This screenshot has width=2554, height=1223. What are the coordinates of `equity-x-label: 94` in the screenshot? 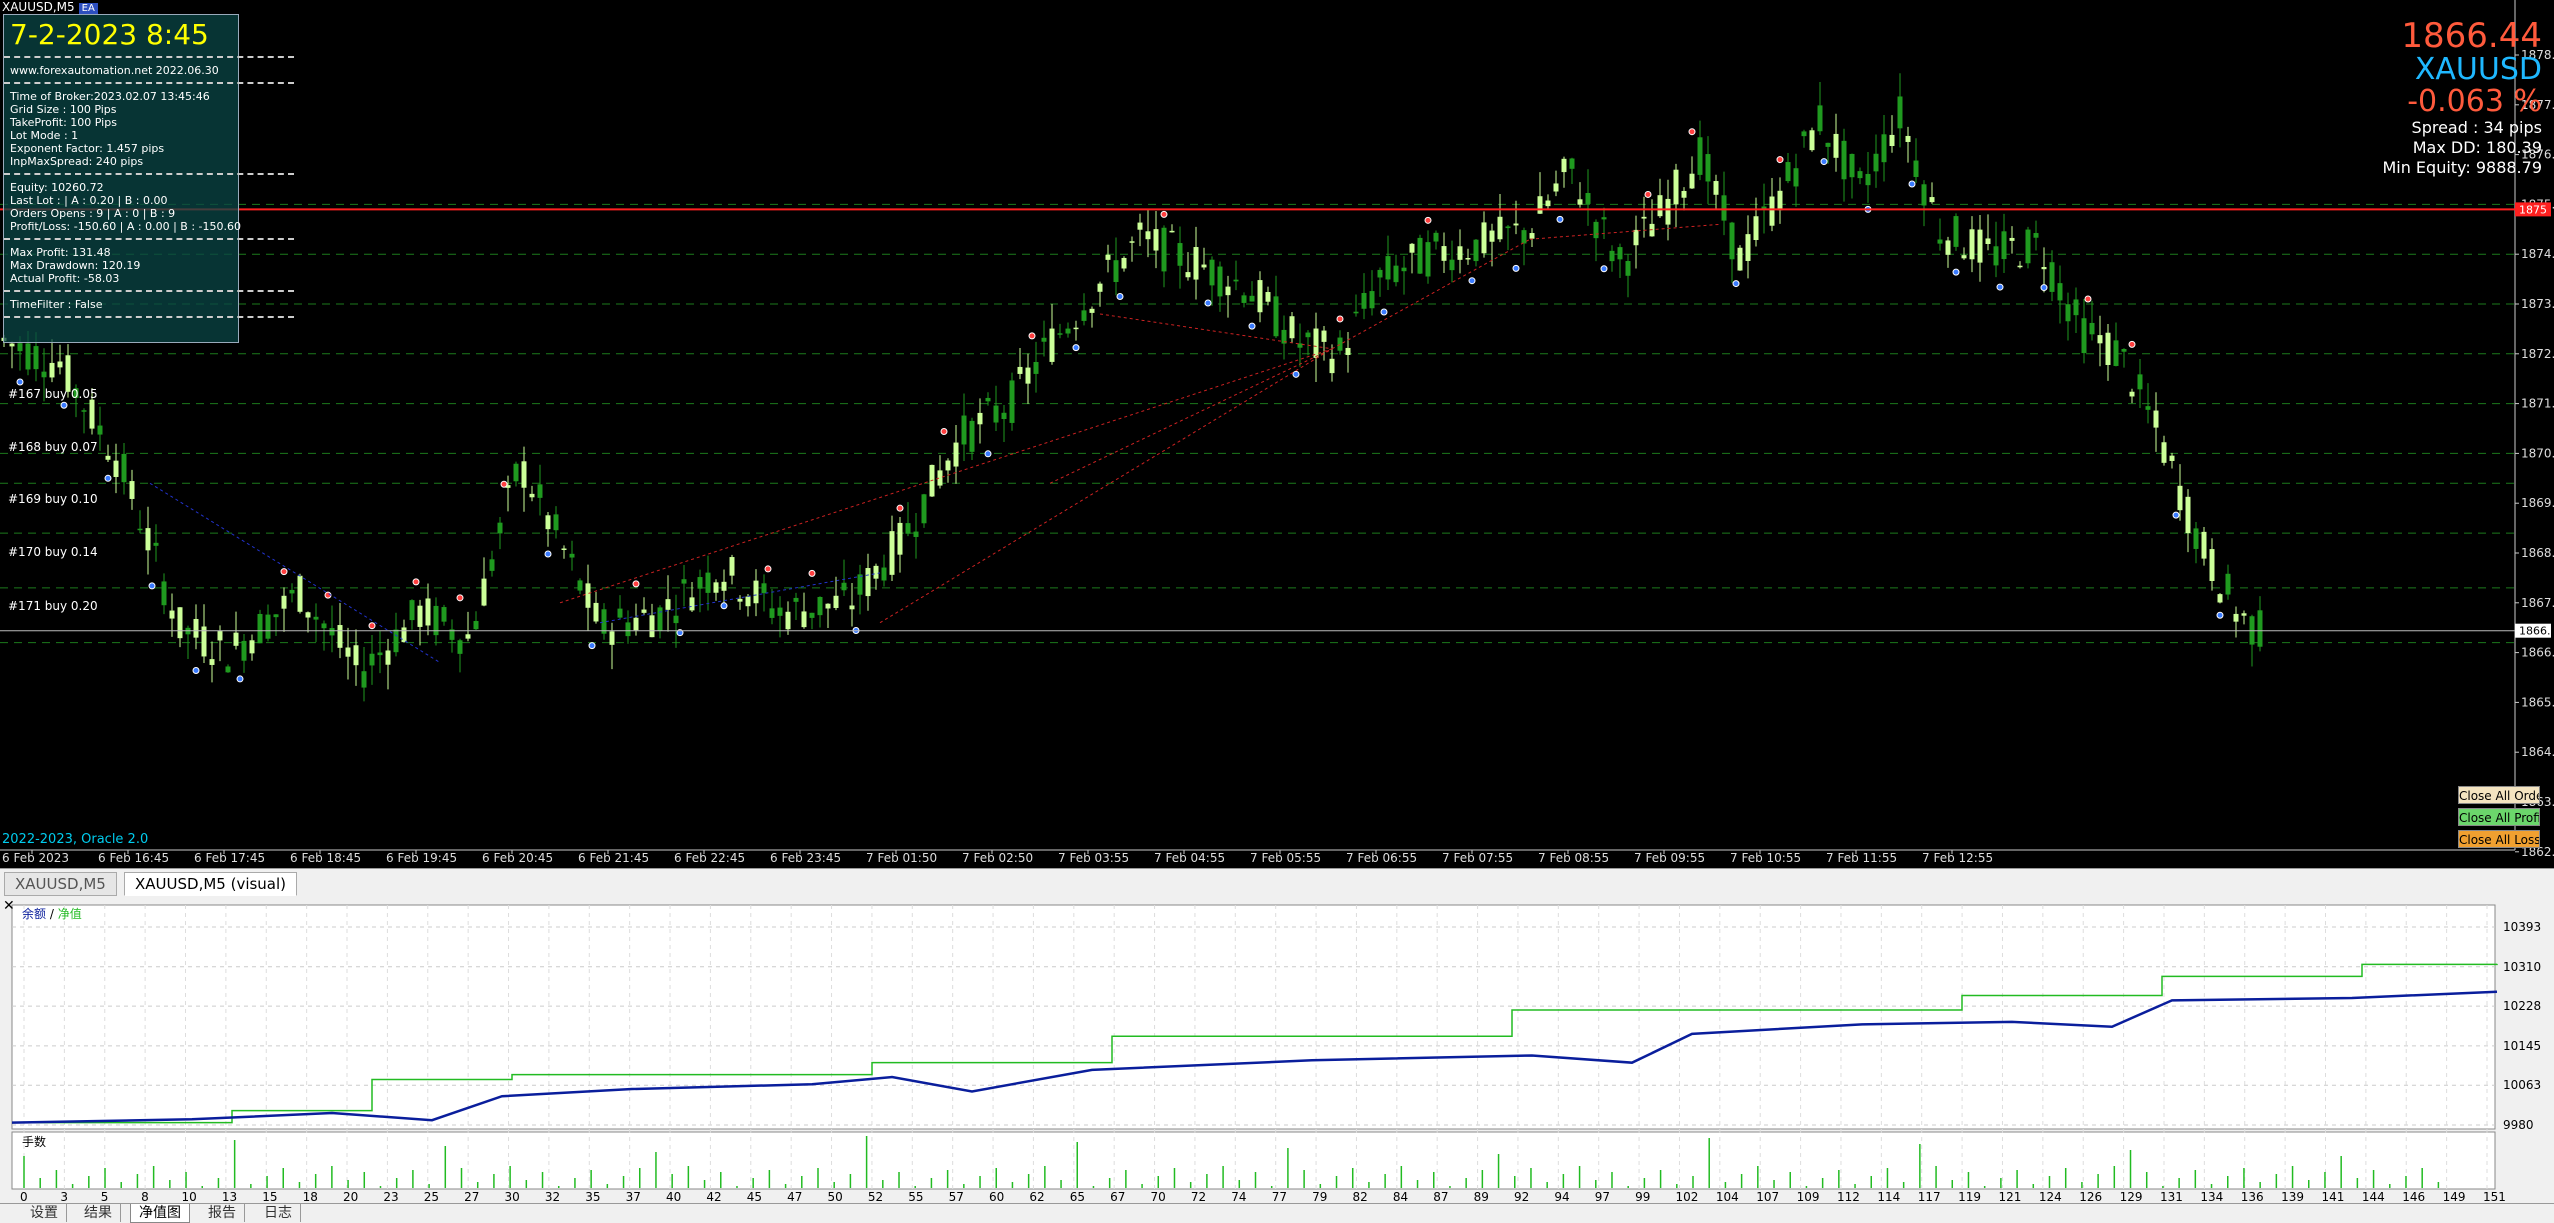 It's located at (1561, 1196).